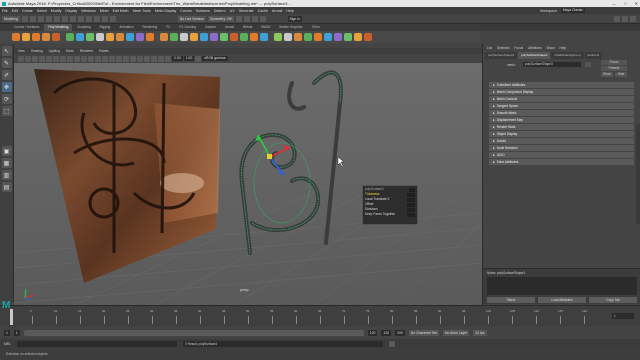 Image resolution: width=640 pixels, height=360 pixels. I want to click on shelf-tab-custom: Custom, so click(210, 27).